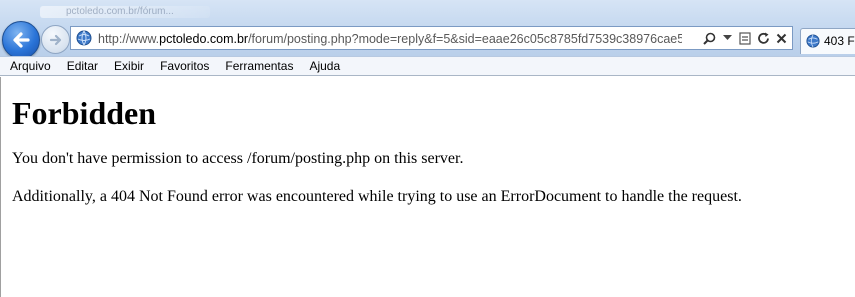  I want to click on stop-button, so click(781, 38).